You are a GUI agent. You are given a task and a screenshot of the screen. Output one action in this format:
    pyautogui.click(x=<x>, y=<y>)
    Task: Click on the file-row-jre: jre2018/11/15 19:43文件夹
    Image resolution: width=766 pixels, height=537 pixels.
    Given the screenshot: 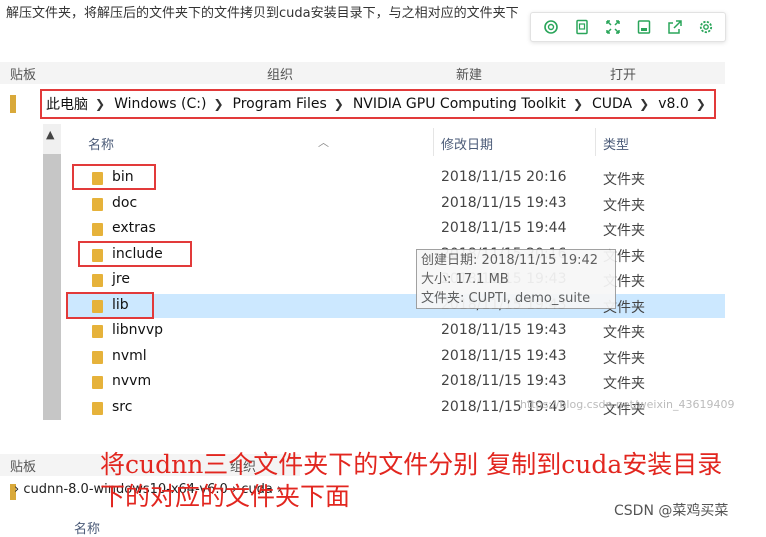 What is the action you would take?
    pyautogui.click(x=396, y=280)
    